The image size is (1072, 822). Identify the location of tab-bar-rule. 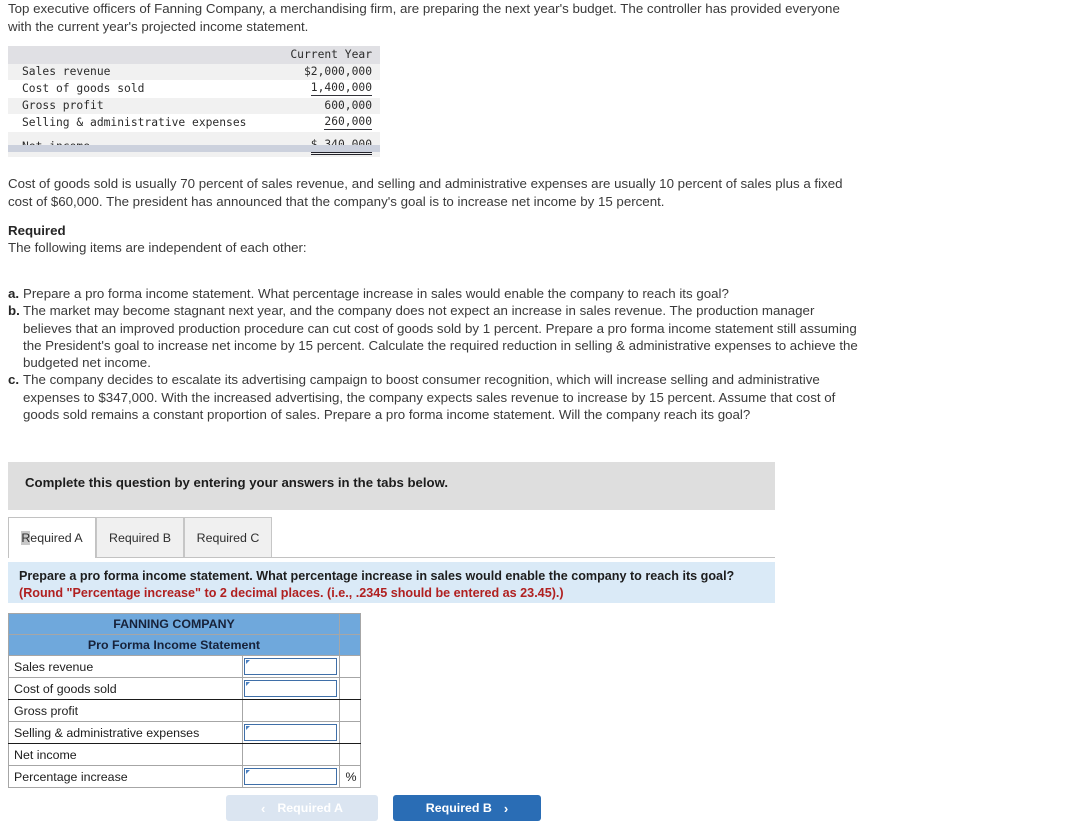
(391, 557).